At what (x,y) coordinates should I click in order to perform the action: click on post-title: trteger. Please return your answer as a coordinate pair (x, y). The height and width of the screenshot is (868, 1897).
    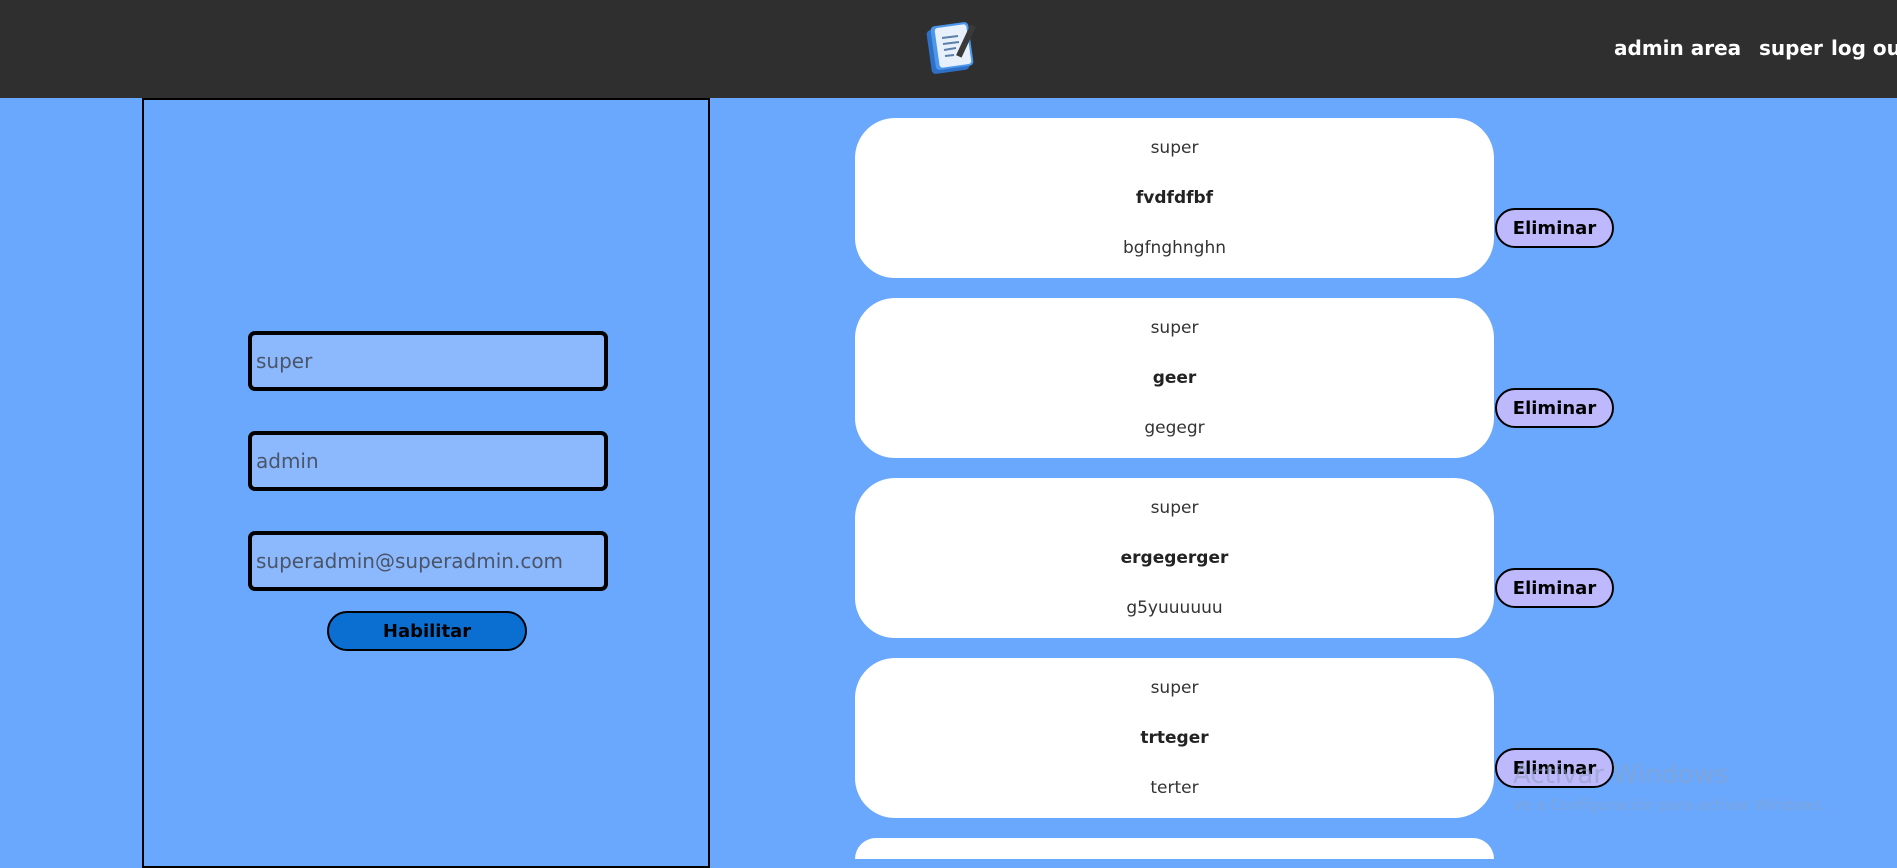
    Looking at the image, I should click on (1174, 738).